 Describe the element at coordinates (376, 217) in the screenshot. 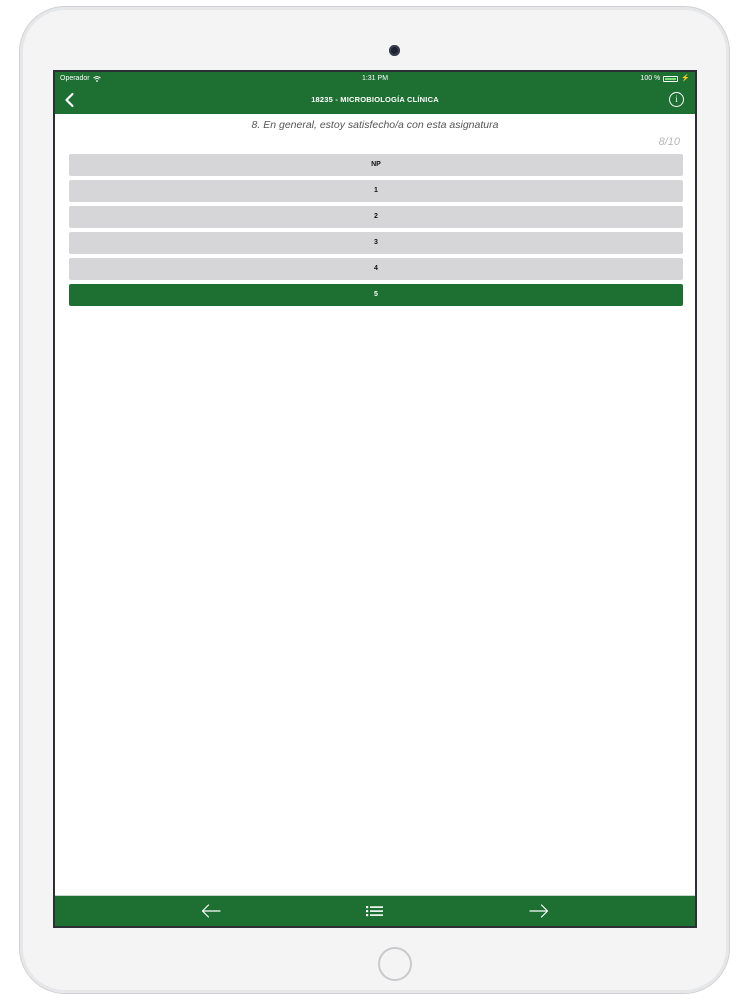

I see `option-2-button: 2` at that location.